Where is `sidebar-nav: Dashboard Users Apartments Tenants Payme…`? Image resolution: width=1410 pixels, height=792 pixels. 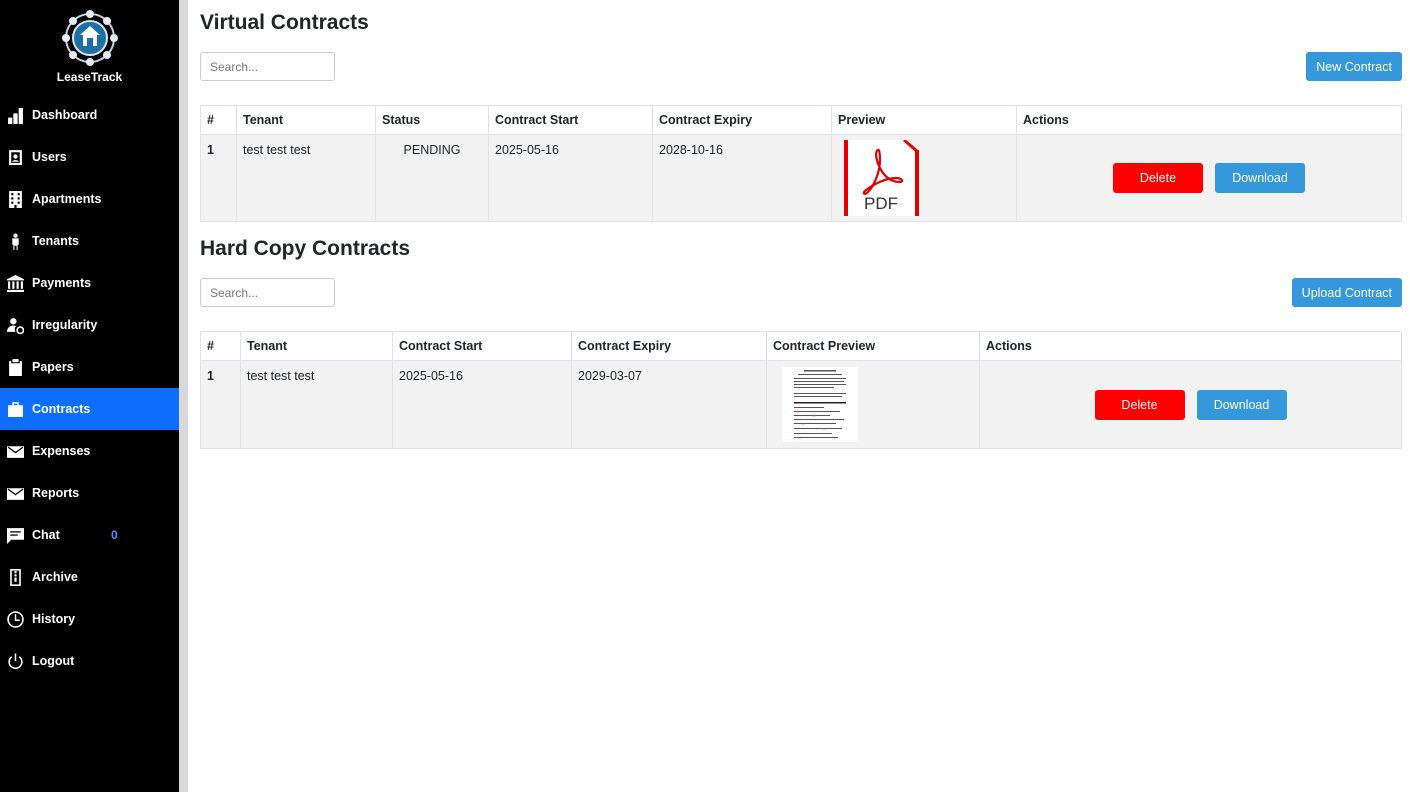 sidebar-nav: Dashboard Users Apartments Tenants Payme… is located at coordinates (89, 388).